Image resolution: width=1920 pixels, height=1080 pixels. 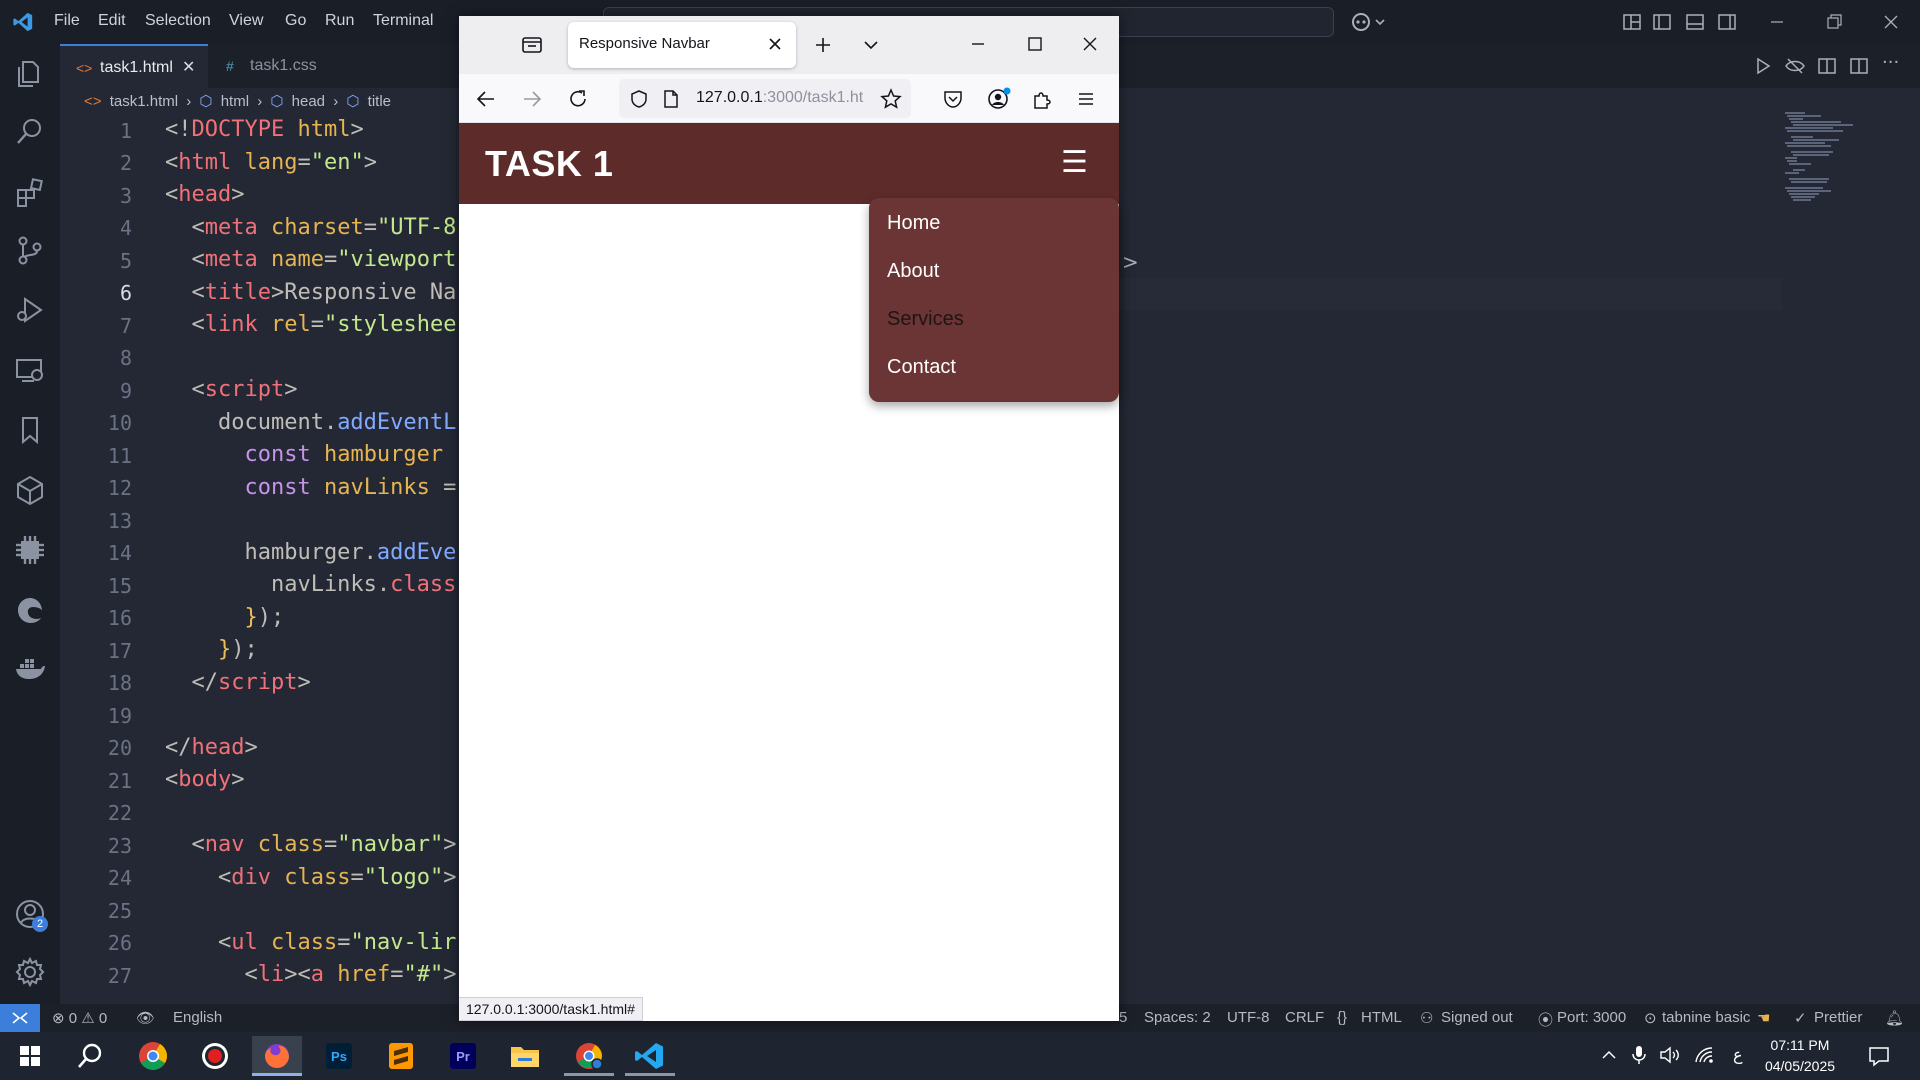 What do you see at coordinates (486, 99) in the screenshot?
I see `back-arrow-icon` at bounding box center [486, 99].